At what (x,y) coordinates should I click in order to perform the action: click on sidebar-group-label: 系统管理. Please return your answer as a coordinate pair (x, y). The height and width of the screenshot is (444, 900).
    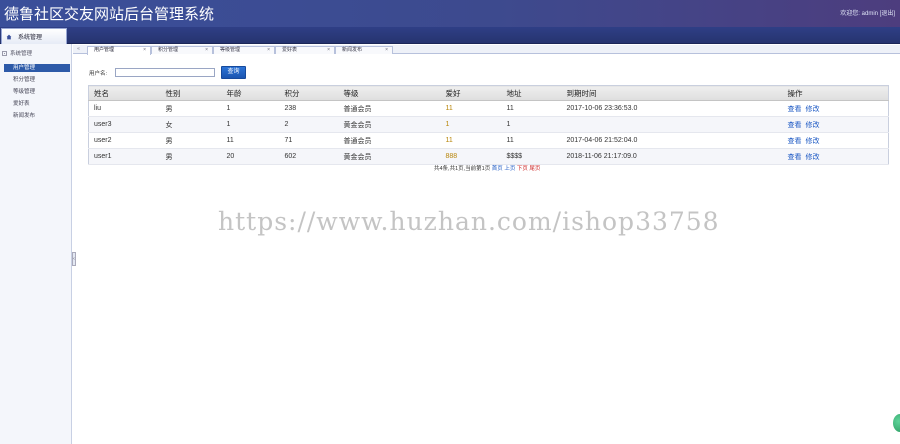
    Looking at the image, I should click on (21, 54).